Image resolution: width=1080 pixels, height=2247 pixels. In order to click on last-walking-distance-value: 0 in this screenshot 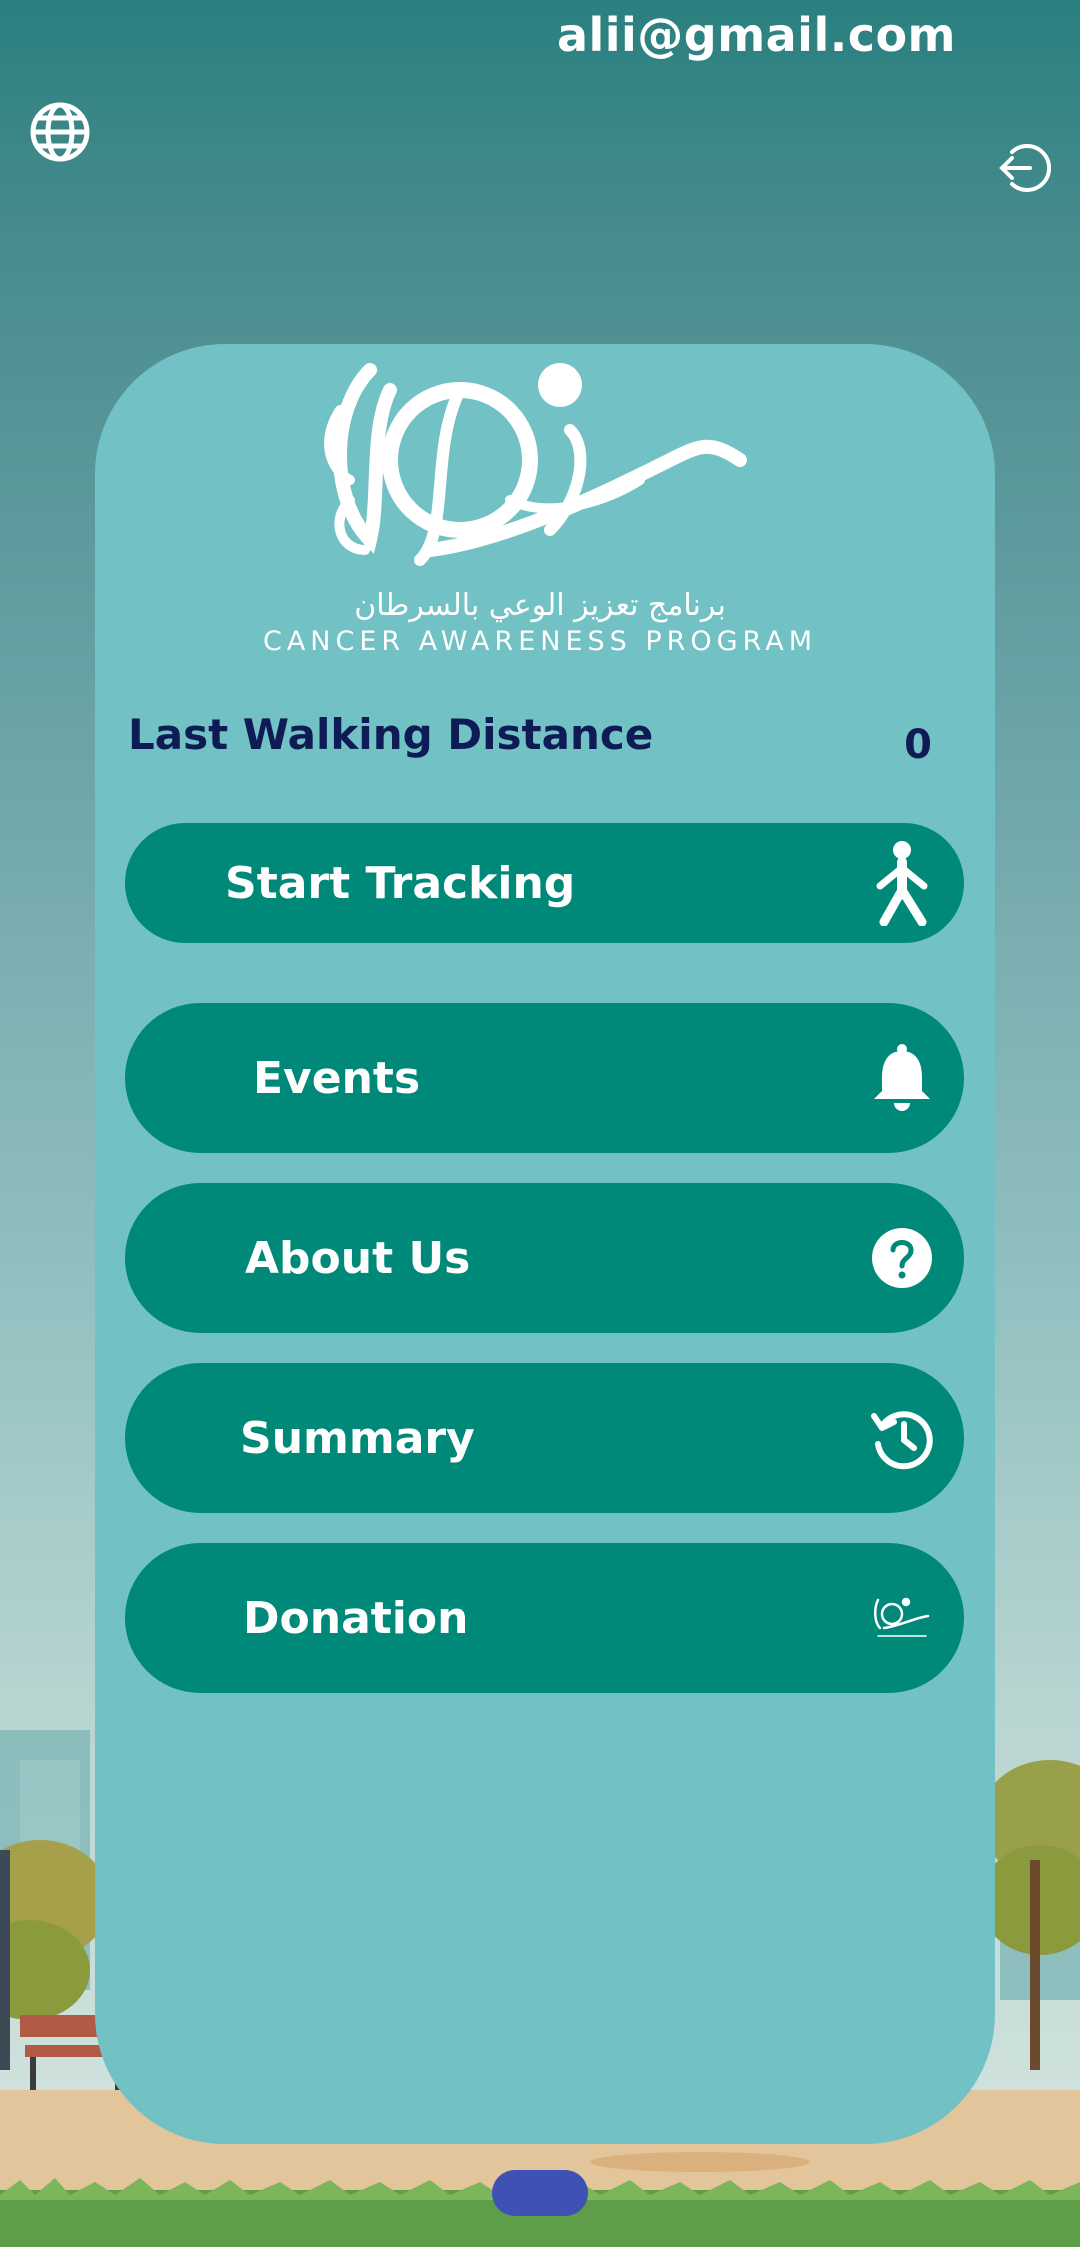, I will do `click(918, 745)`.